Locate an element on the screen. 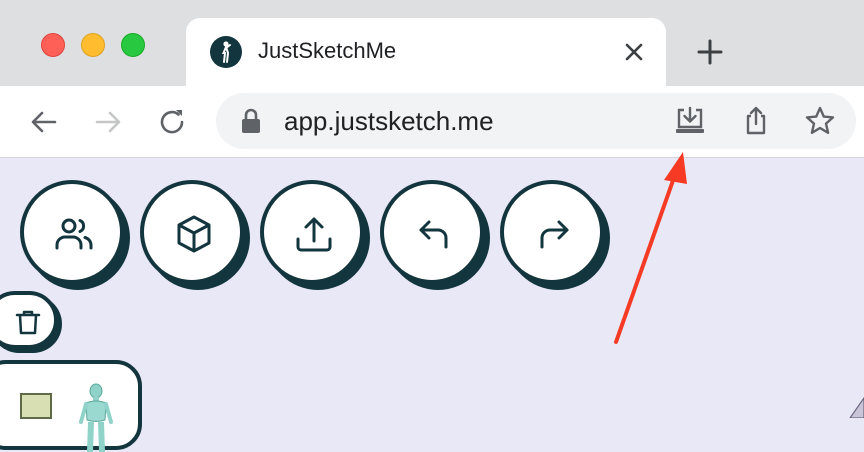 The height and width of the screenshot is (452, 864). users-icon is located at coordinates (74, 234).